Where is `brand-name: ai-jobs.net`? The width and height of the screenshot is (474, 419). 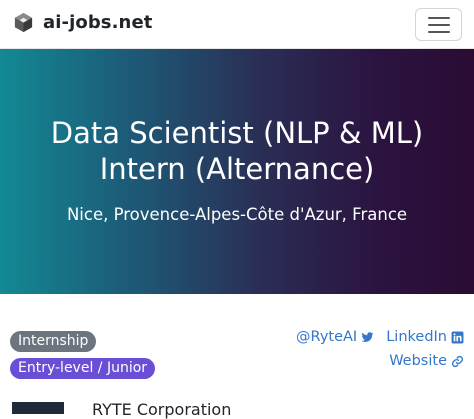
brand-name: ai-jobs.net is located at coordinates (98, 22).